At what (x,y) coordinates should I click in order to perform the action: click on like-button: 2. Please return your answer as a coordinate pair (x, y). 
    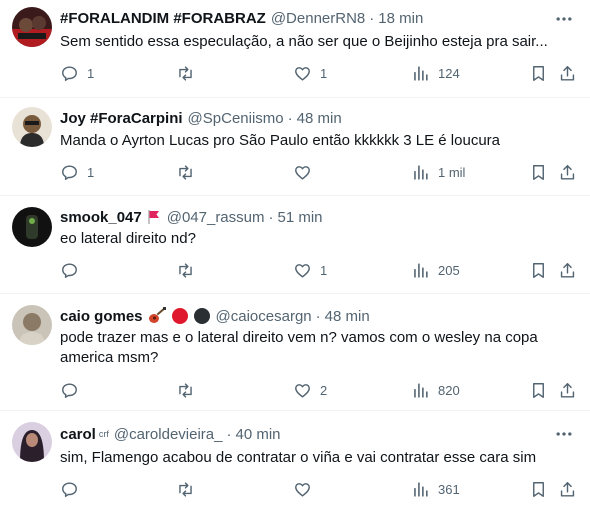
    Looking at the image, I should click on (310, 390).